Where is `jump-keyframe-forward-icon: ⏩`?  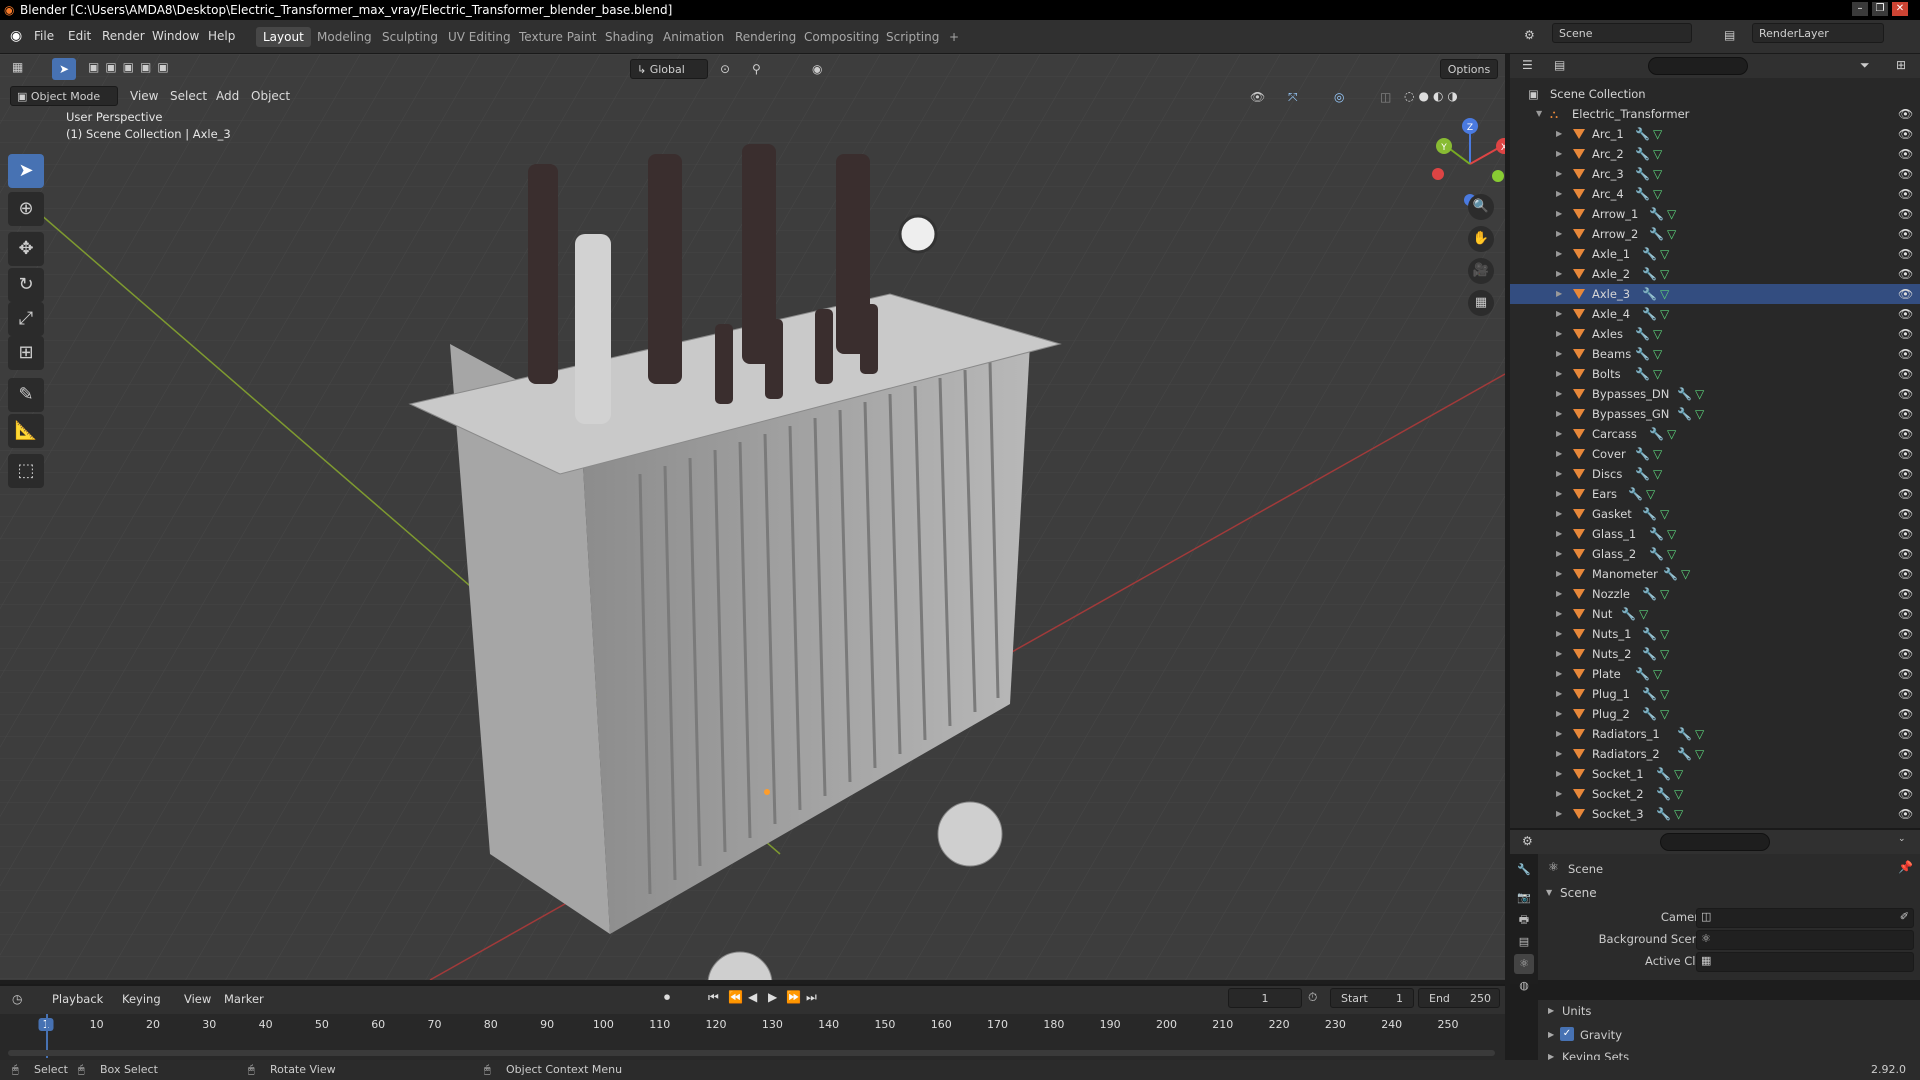
jump-keyframe-forward-icon: ⏩ is located at coordinates (793, 997).